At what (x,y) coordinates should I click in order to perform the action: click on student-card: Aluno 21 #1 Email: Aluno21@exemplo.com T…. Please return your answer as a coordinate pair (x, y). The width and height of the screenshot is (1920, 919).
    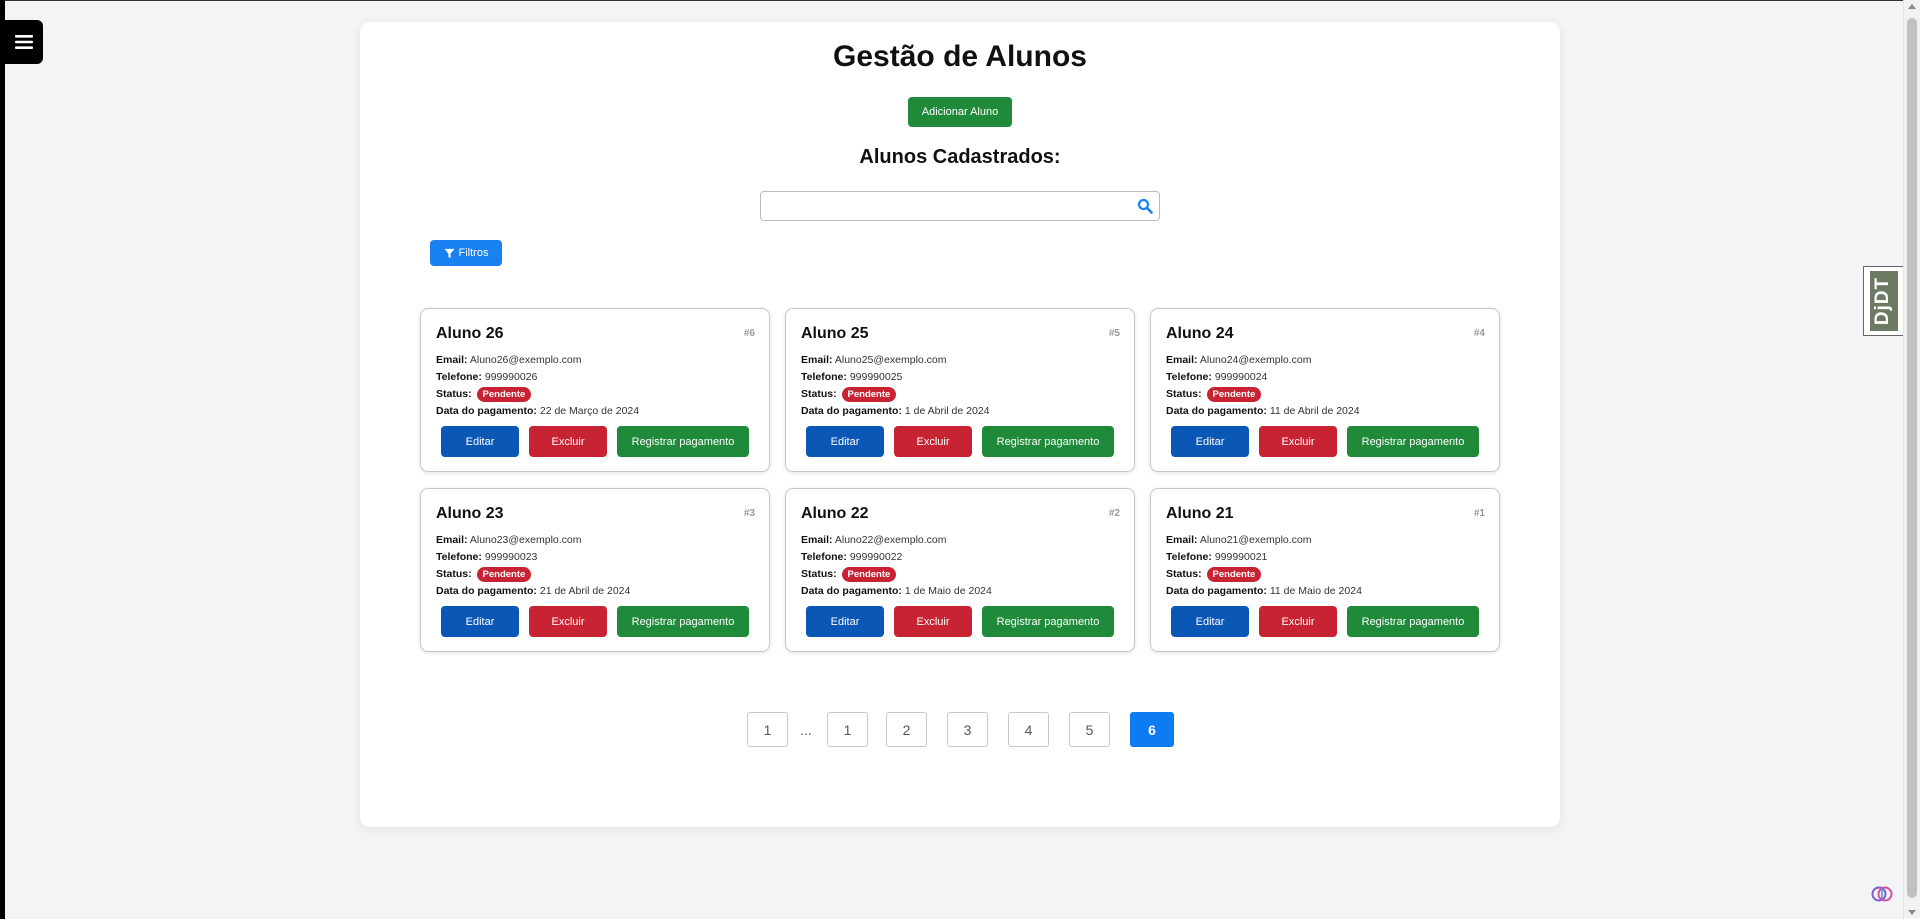
    Looking at the image, I should click on (1325, 570).